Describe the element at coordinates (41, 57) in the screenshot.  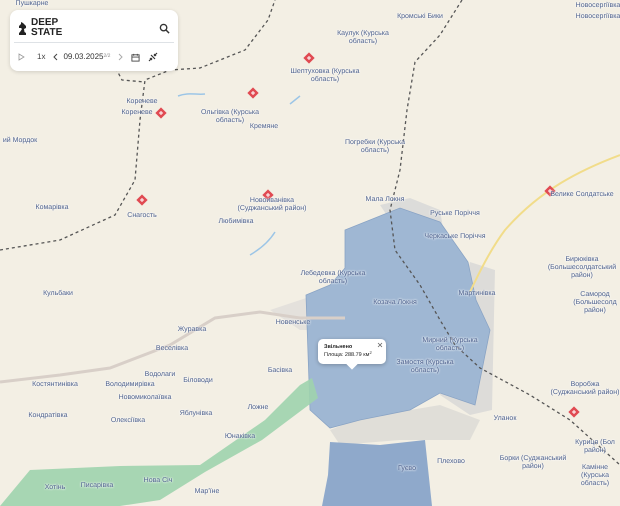
I see `speed-button: 1x` at that location.